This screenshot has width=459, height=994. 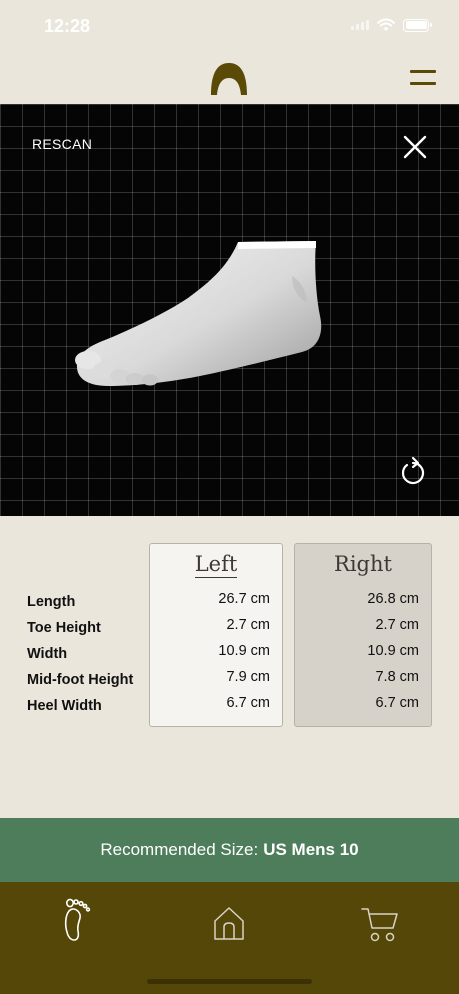 I want to click on menu-line-bottom, so click(x=423, y=83).